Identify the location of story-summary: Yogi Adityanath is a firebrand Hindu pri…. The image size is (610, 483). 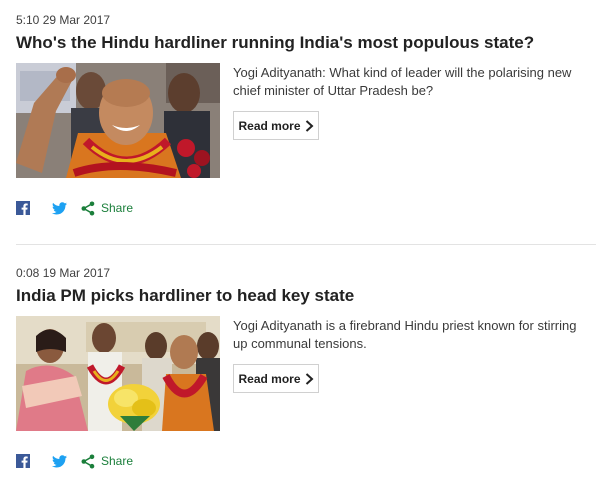
(405, 334).